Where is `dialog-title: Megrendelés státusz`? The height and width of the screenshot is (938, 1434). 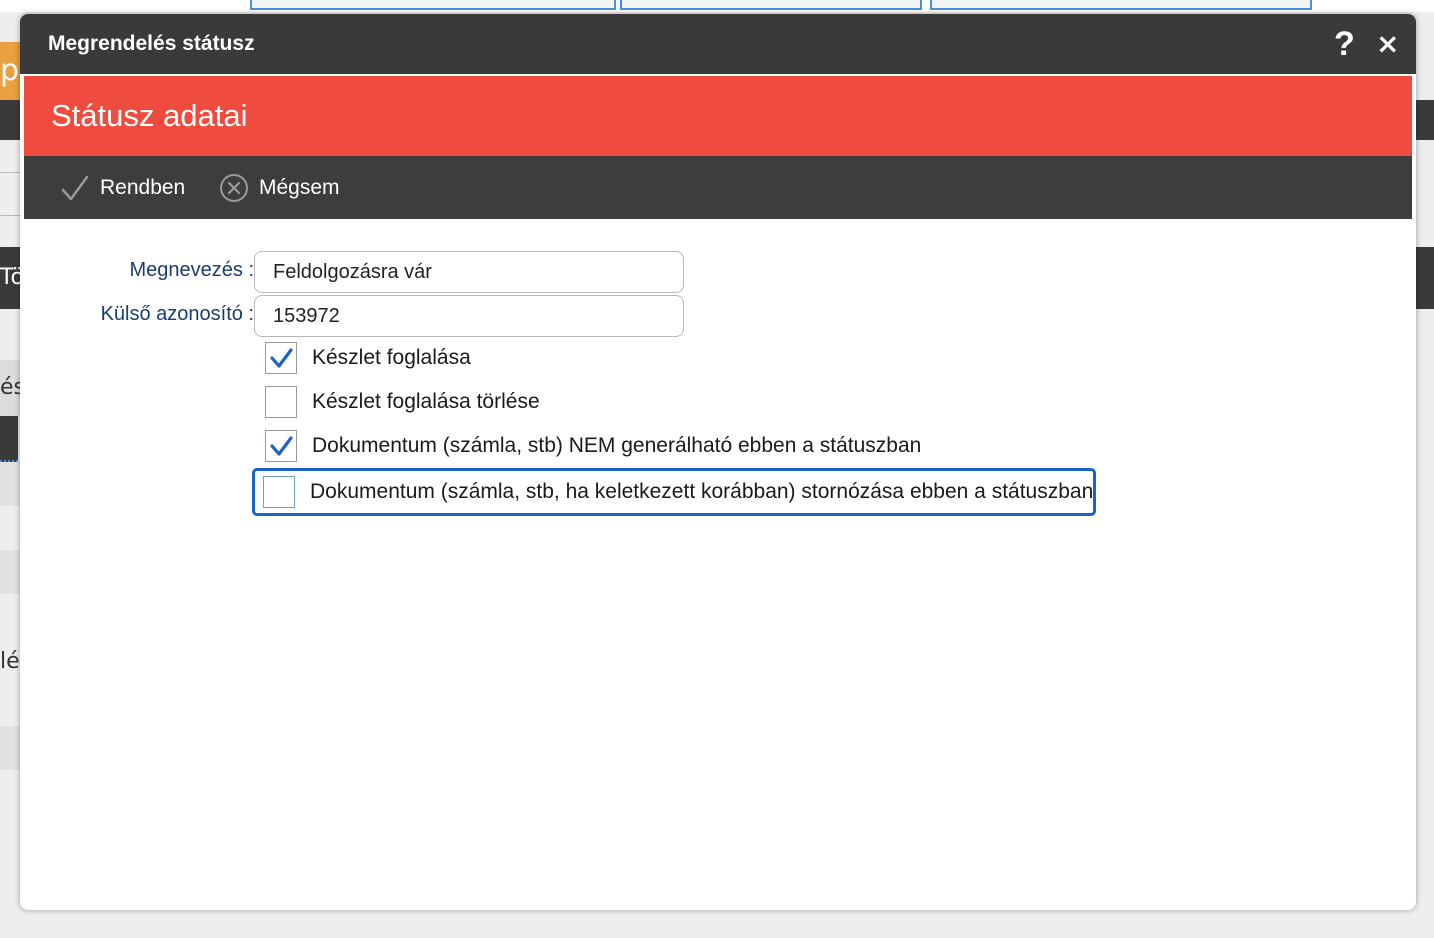
dialog-title: Megrendelés státusz is located at coordinates (151, 43).